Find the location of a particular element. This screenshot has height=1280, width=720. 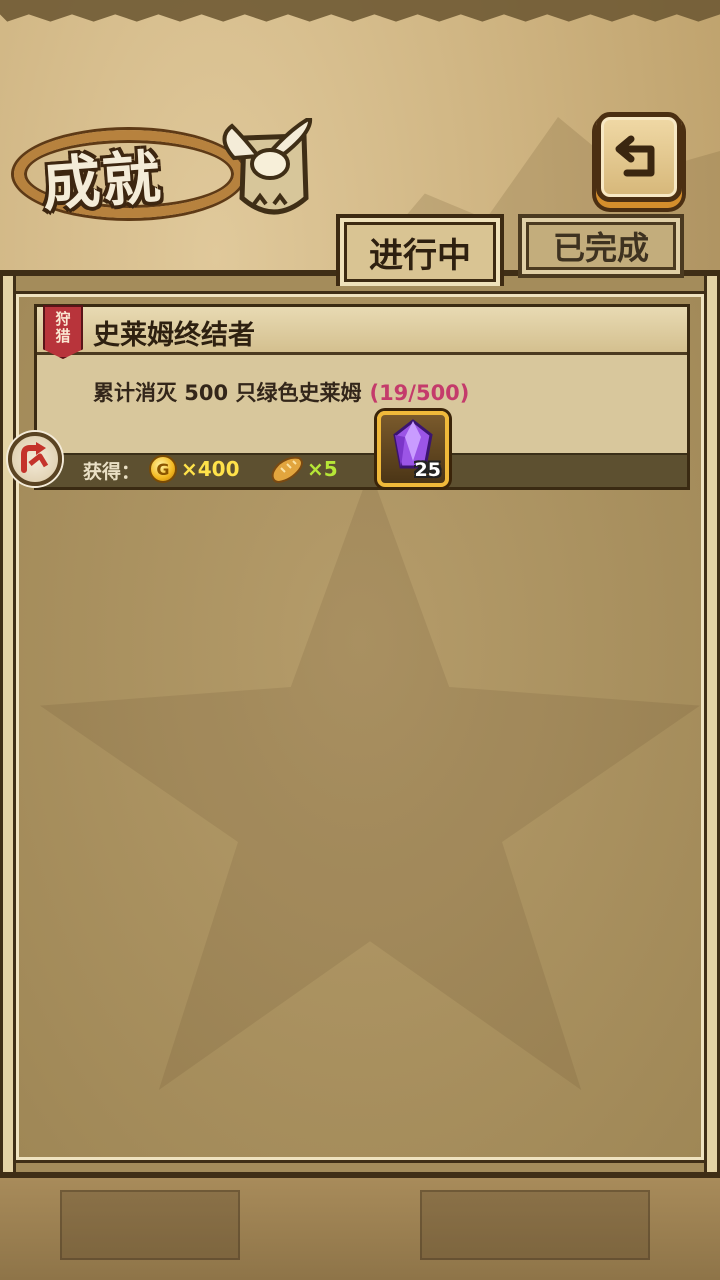

back-arrow-icon is located at coordinates (635, 156).